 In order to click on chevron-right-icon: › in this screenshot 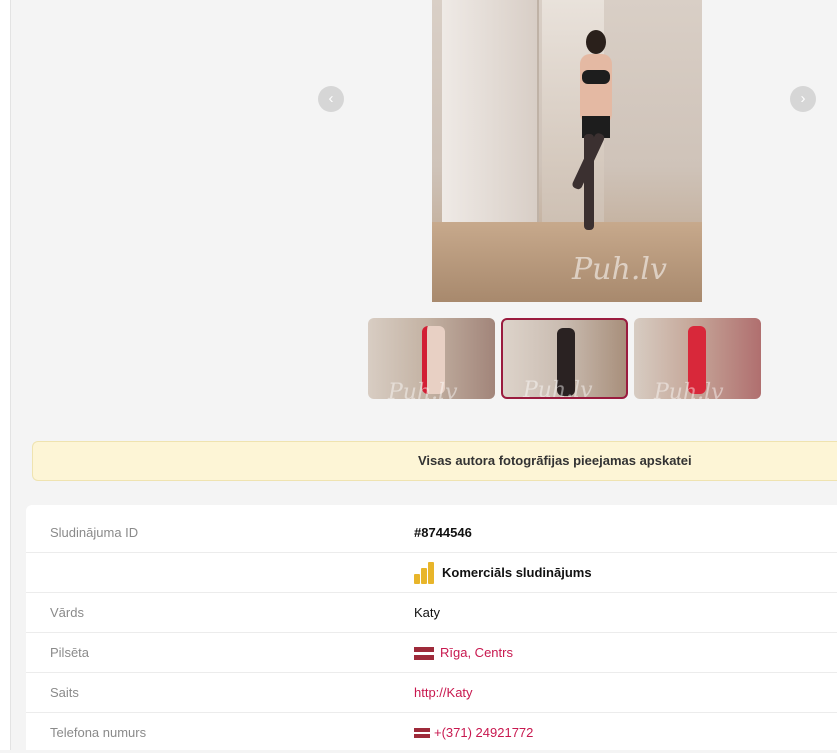, I will do `click(803, 98)`.